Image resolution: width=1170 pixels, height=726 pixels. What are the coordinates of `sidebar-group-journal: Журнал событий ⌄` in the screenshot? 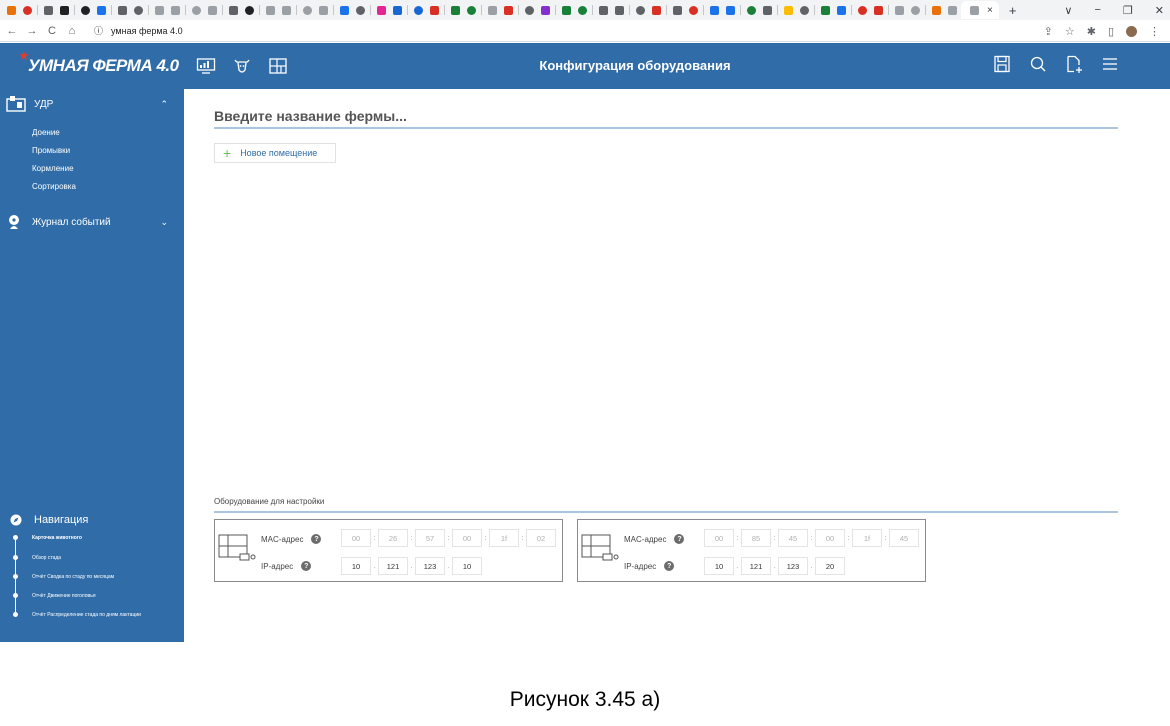 It's located at (87, 222).